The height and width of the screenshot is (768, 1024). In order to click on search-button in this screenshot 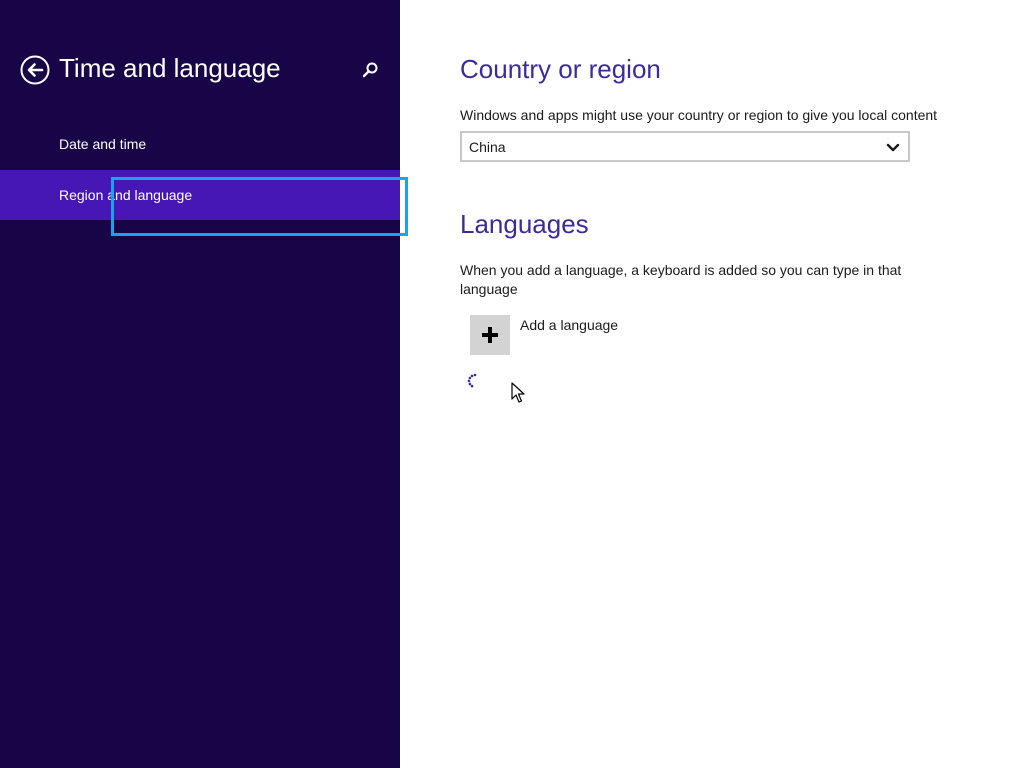, I will do `click(370, 70)`.